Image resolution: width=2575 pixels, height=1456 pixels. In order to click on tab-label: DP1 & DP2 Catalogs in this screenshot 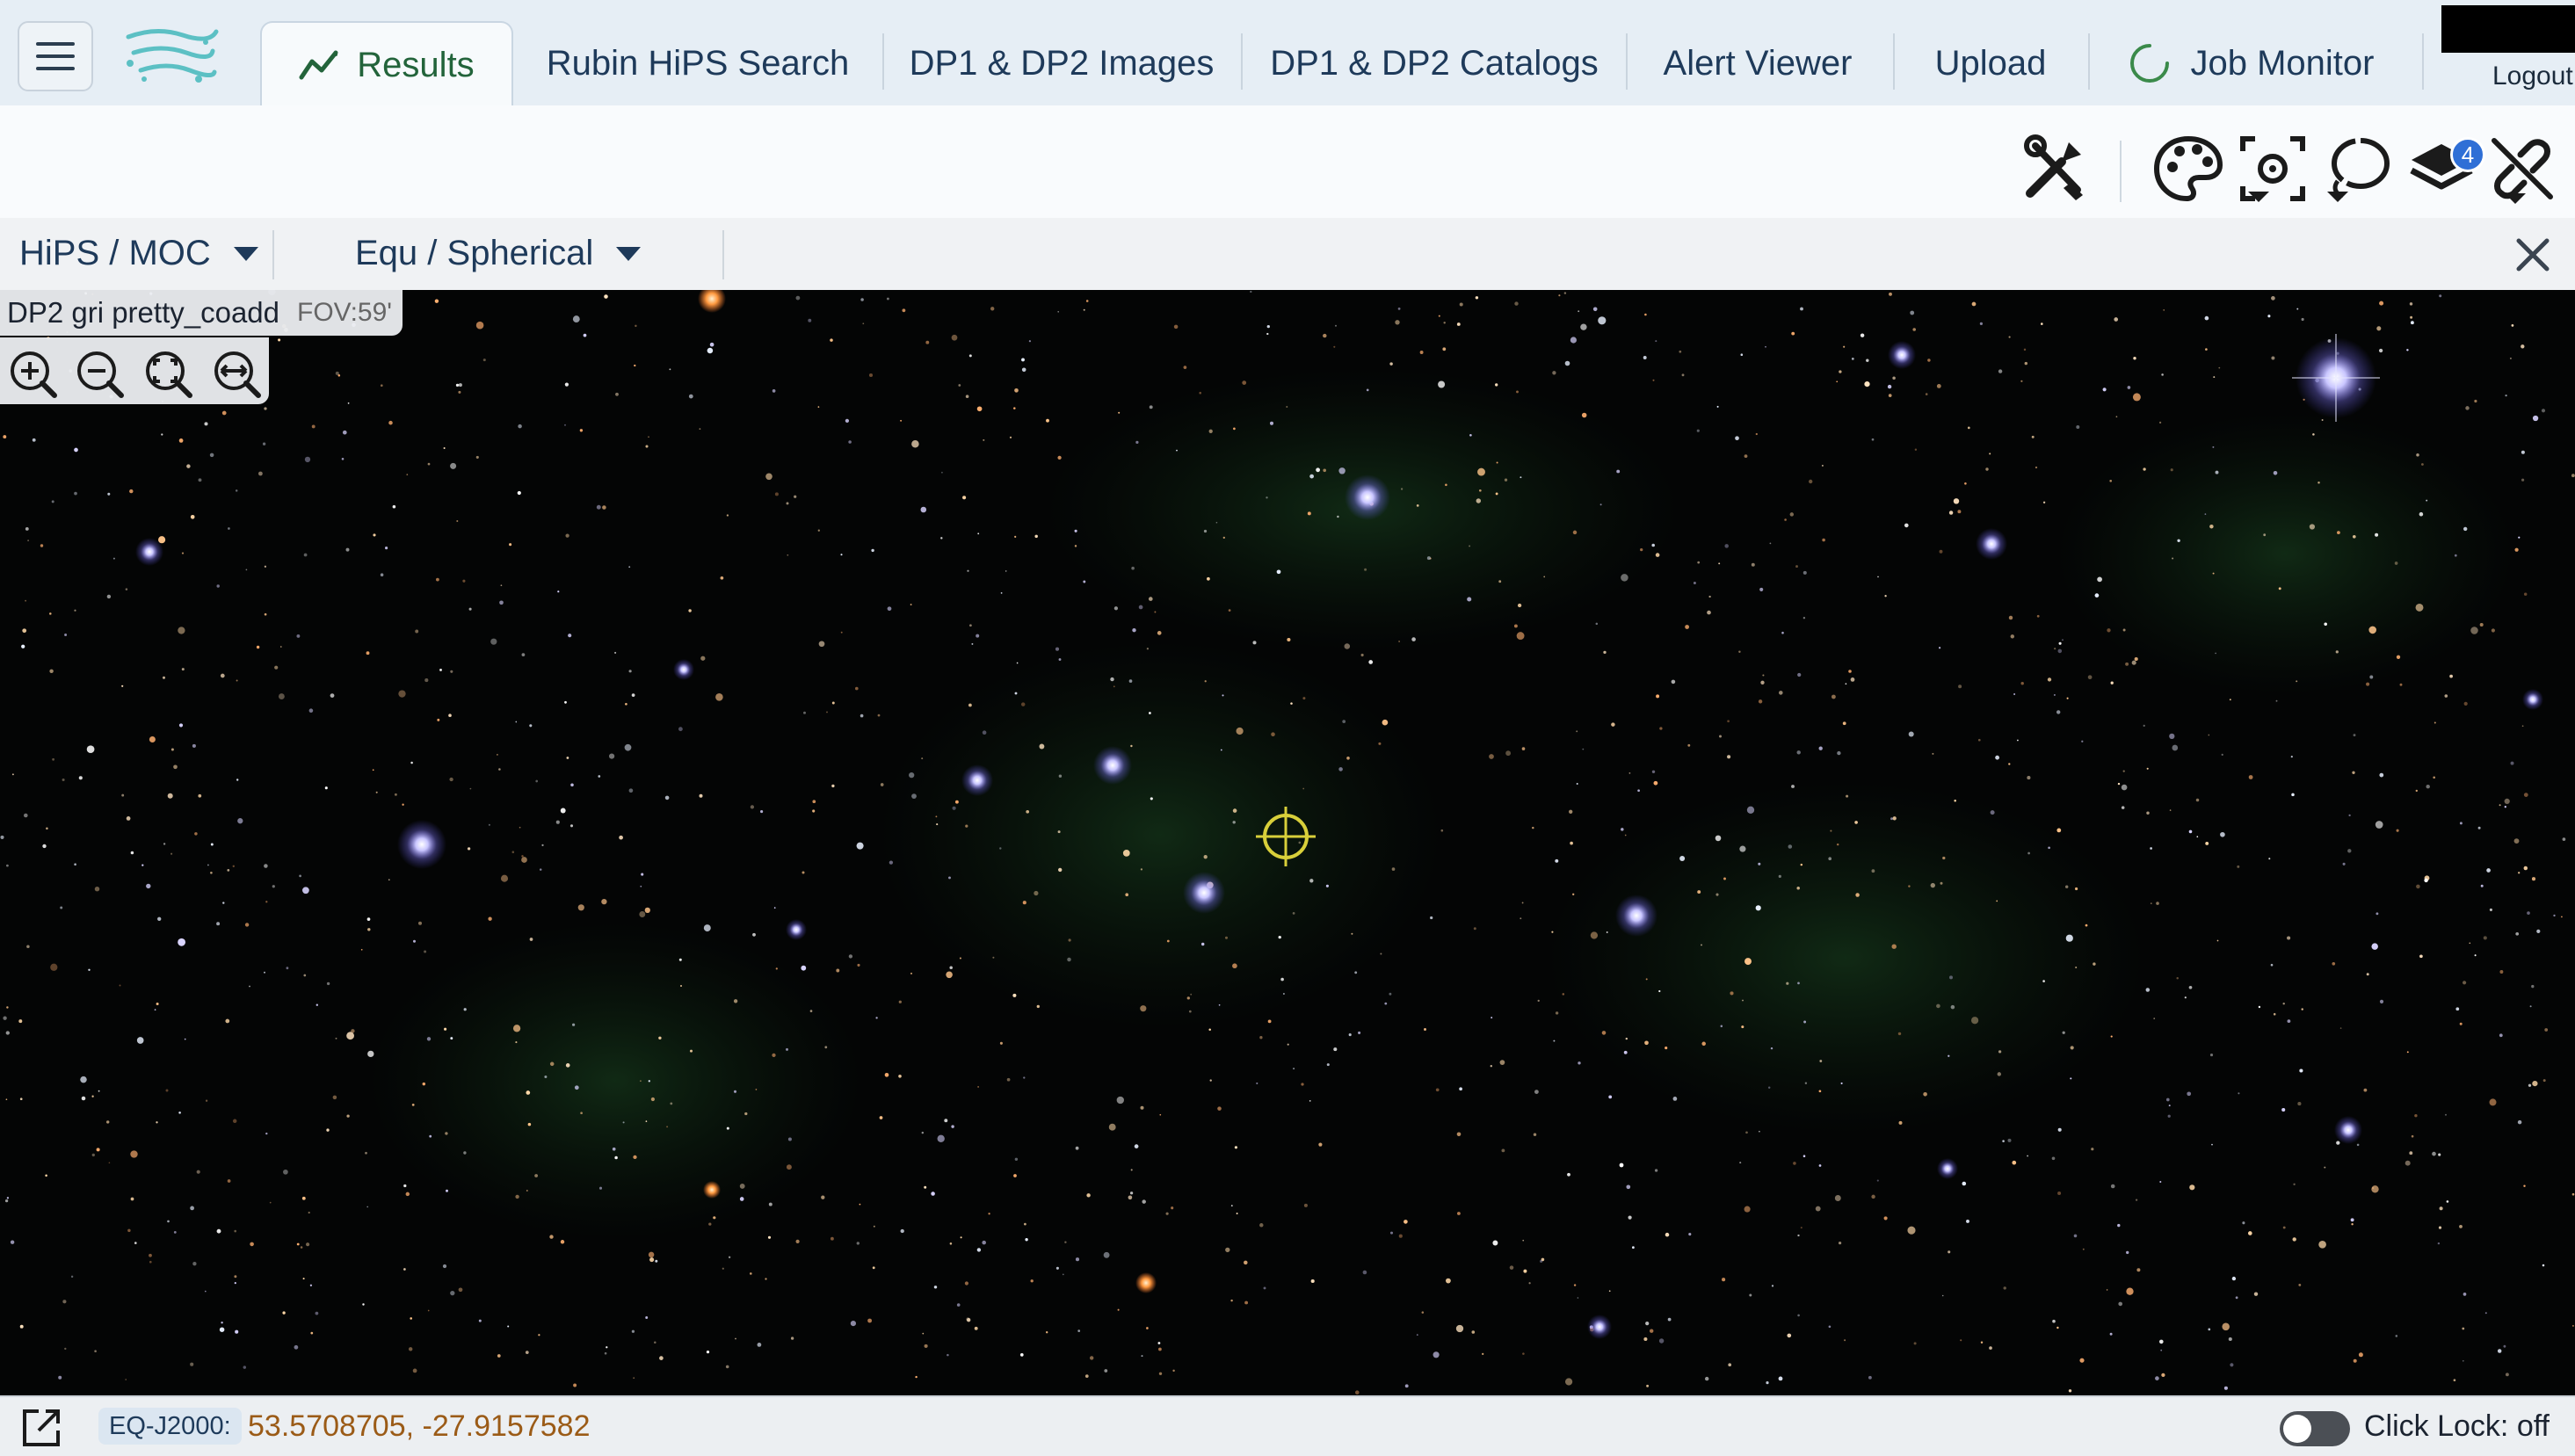, I will do `click(1434, 63)`.